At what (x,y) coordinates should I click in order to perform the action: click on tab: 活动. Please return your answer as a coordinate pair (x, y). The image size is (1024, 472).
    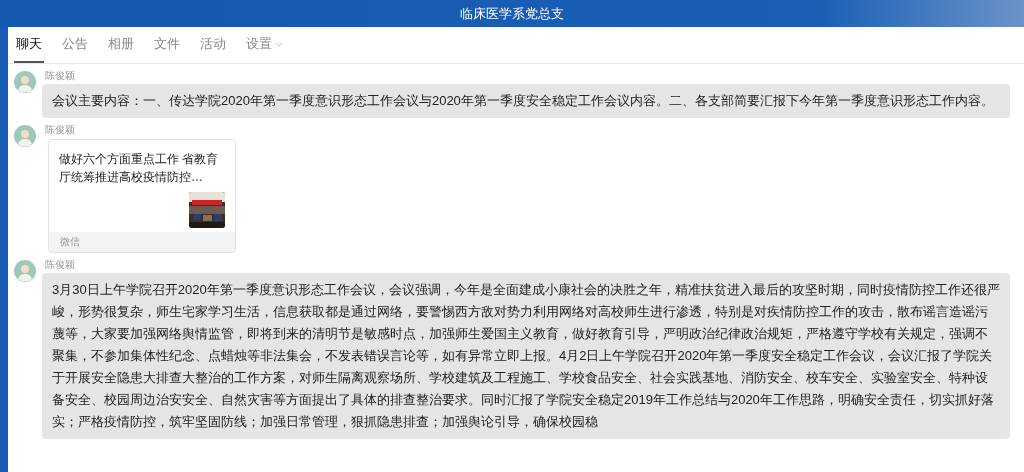
    Looking at the image, I should click on (213, 49).